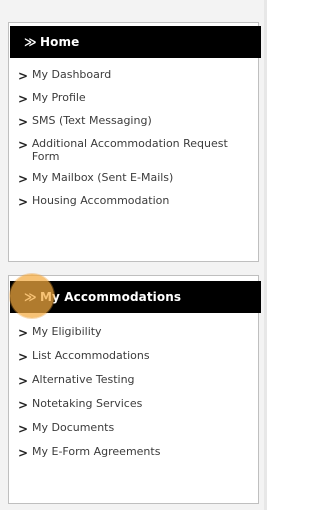 The height and width of the screenshot is (510, 320). I want to click on menu-item-label: My Profile, so click(59, 97).